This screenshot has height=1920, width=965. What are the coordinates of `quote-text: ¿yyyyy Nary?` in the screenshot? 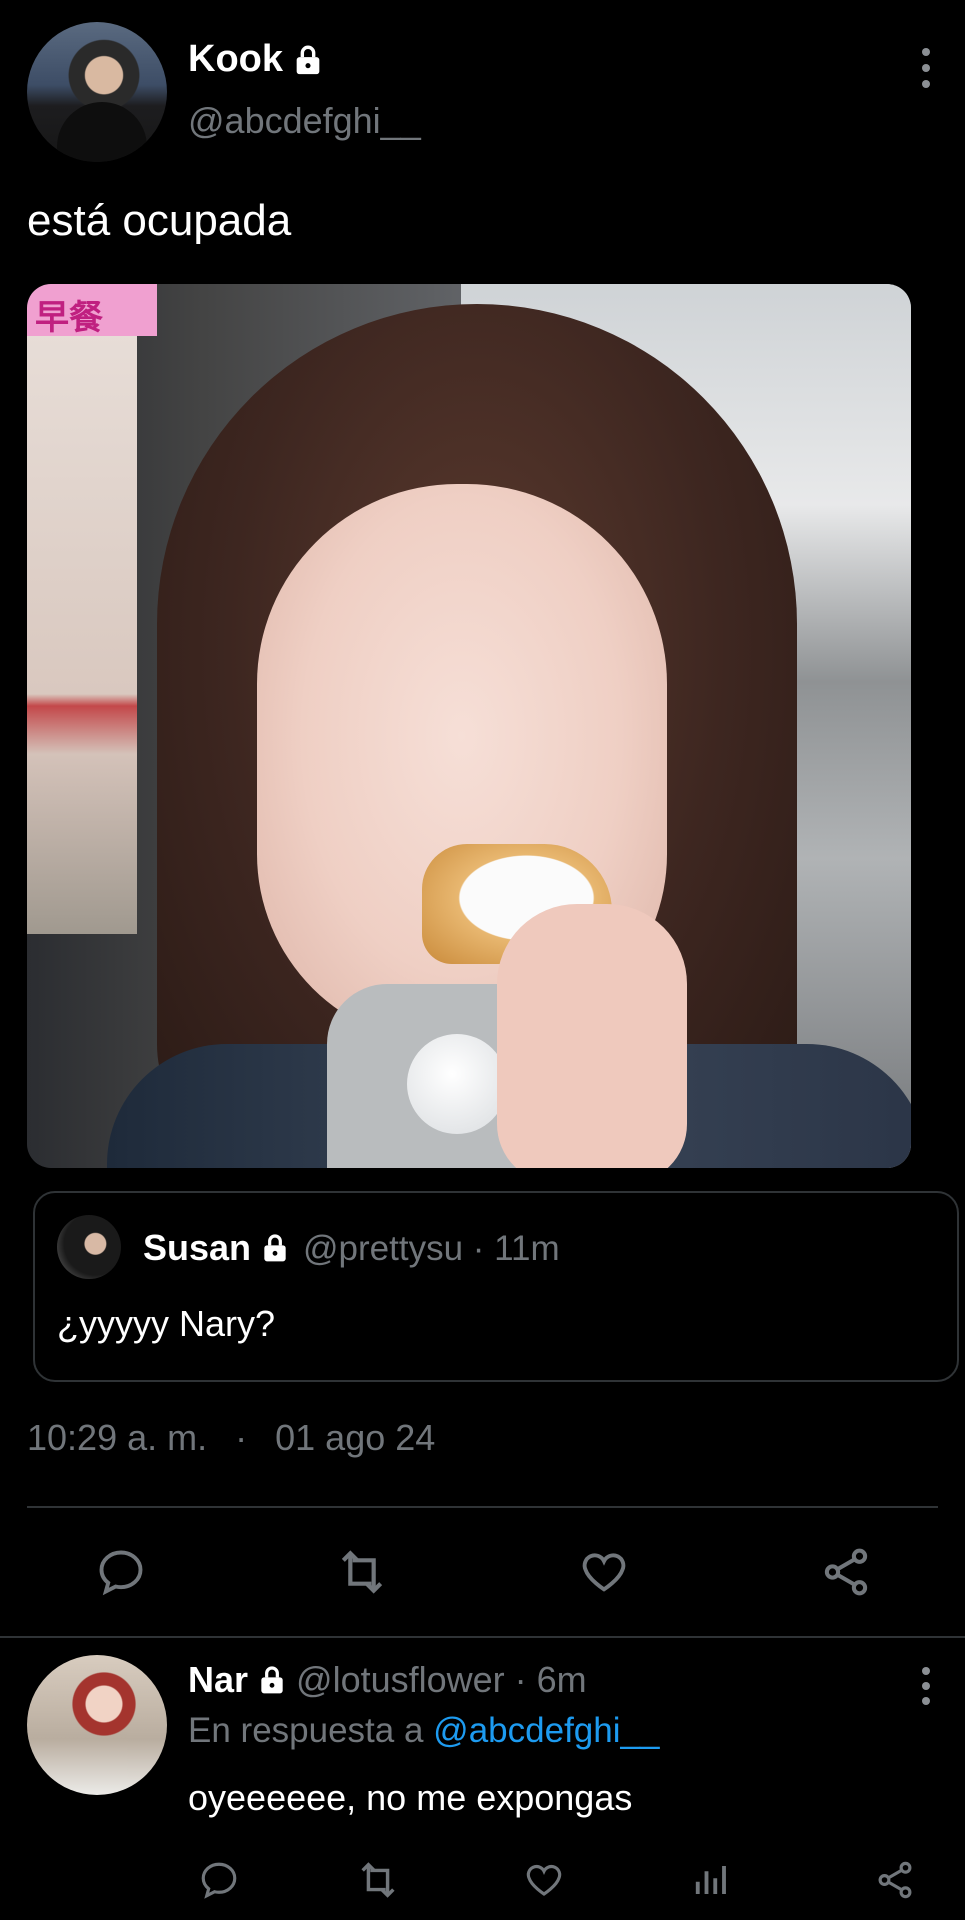 It's located at (166, 1323).